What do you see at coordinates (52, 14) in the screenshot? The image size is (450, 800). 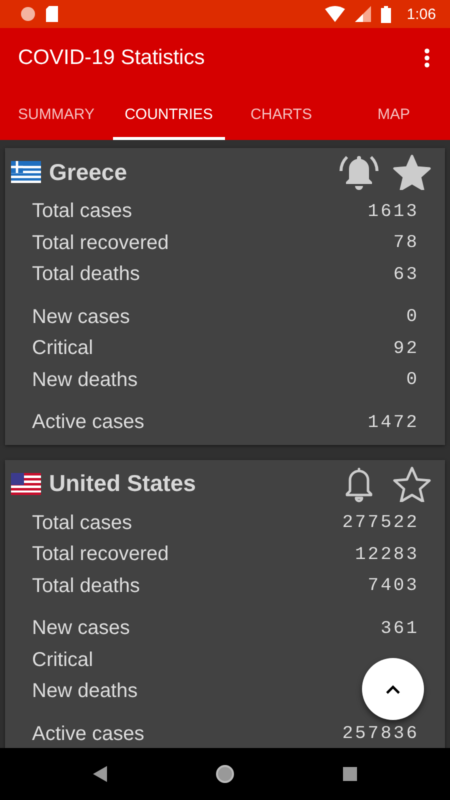 I see `sd-card-icon` at bounding box center [52, 14].